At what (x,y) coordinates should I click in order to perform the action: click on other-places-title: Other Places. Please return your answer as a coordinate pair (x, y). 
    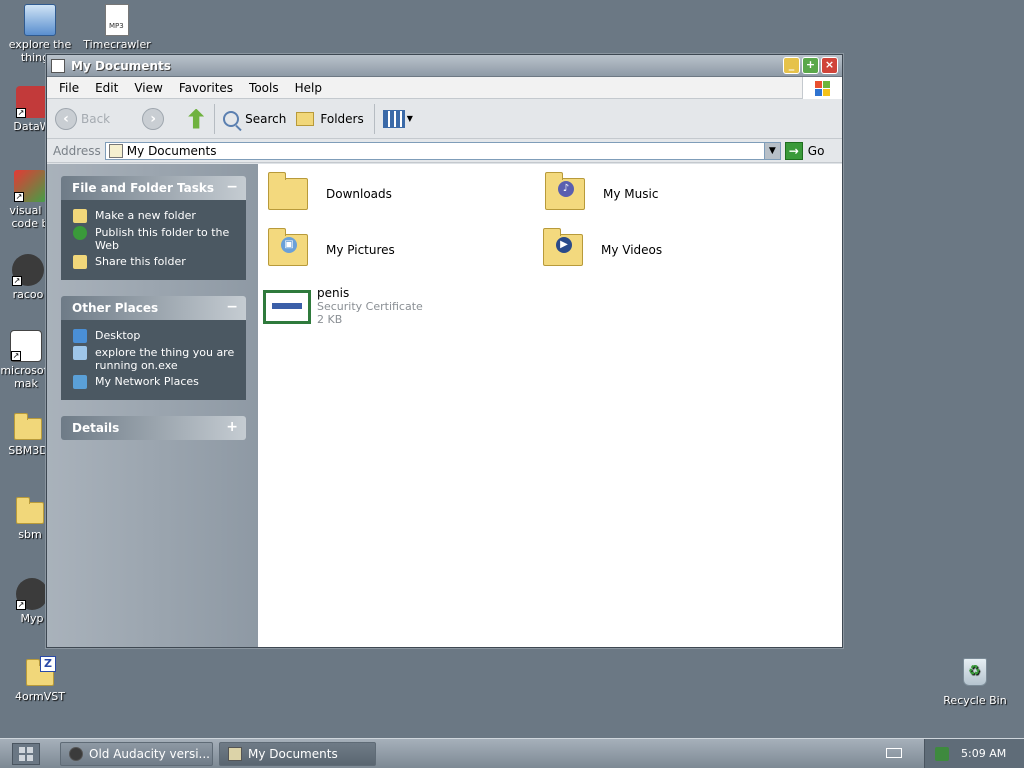
    Looking at the image, I should click on (115, 308).